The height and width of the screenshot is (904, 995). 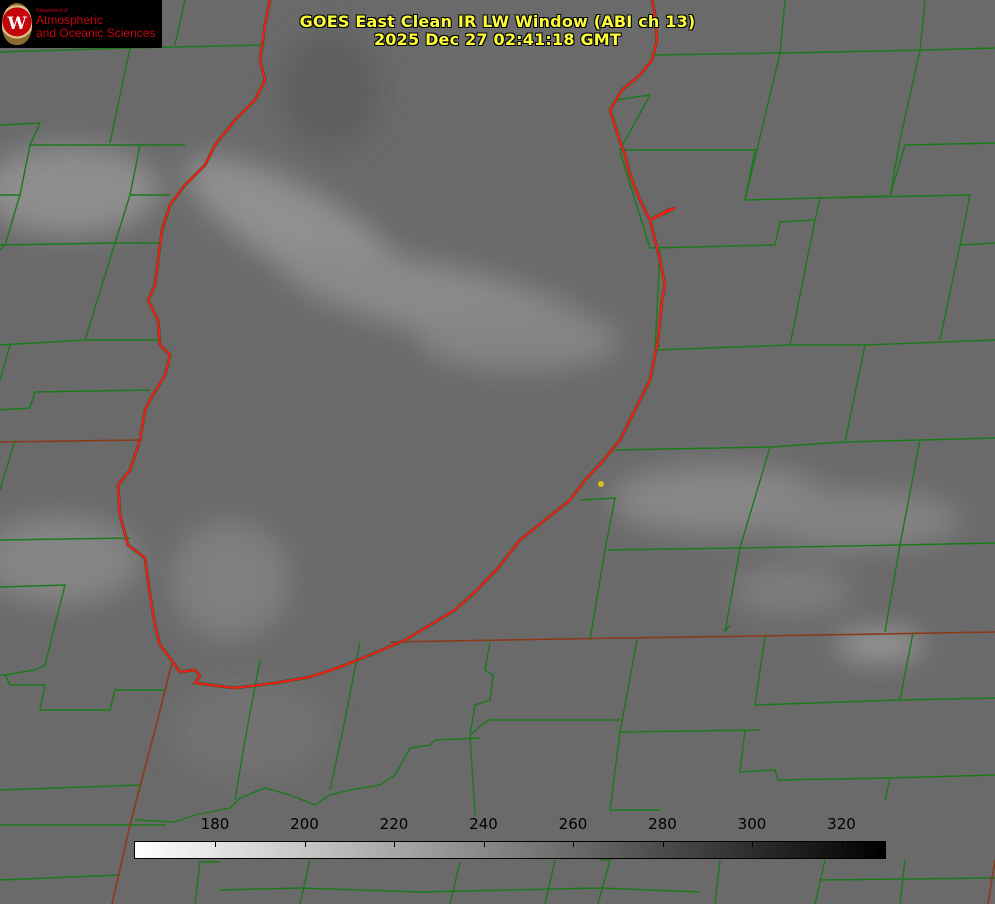 I want to click on colorbar-tick-label: 220, so click(x=394, y=824).